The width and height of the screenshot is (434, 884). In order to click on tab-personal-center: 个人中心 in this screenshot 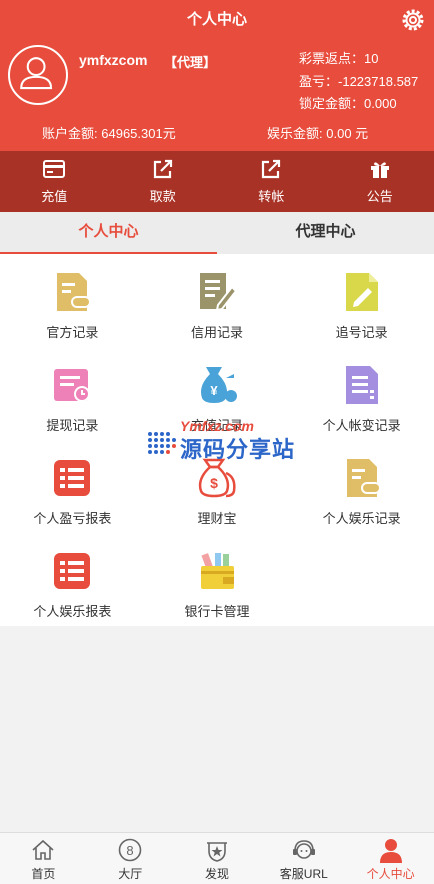, I will do `click(108, 233)`.